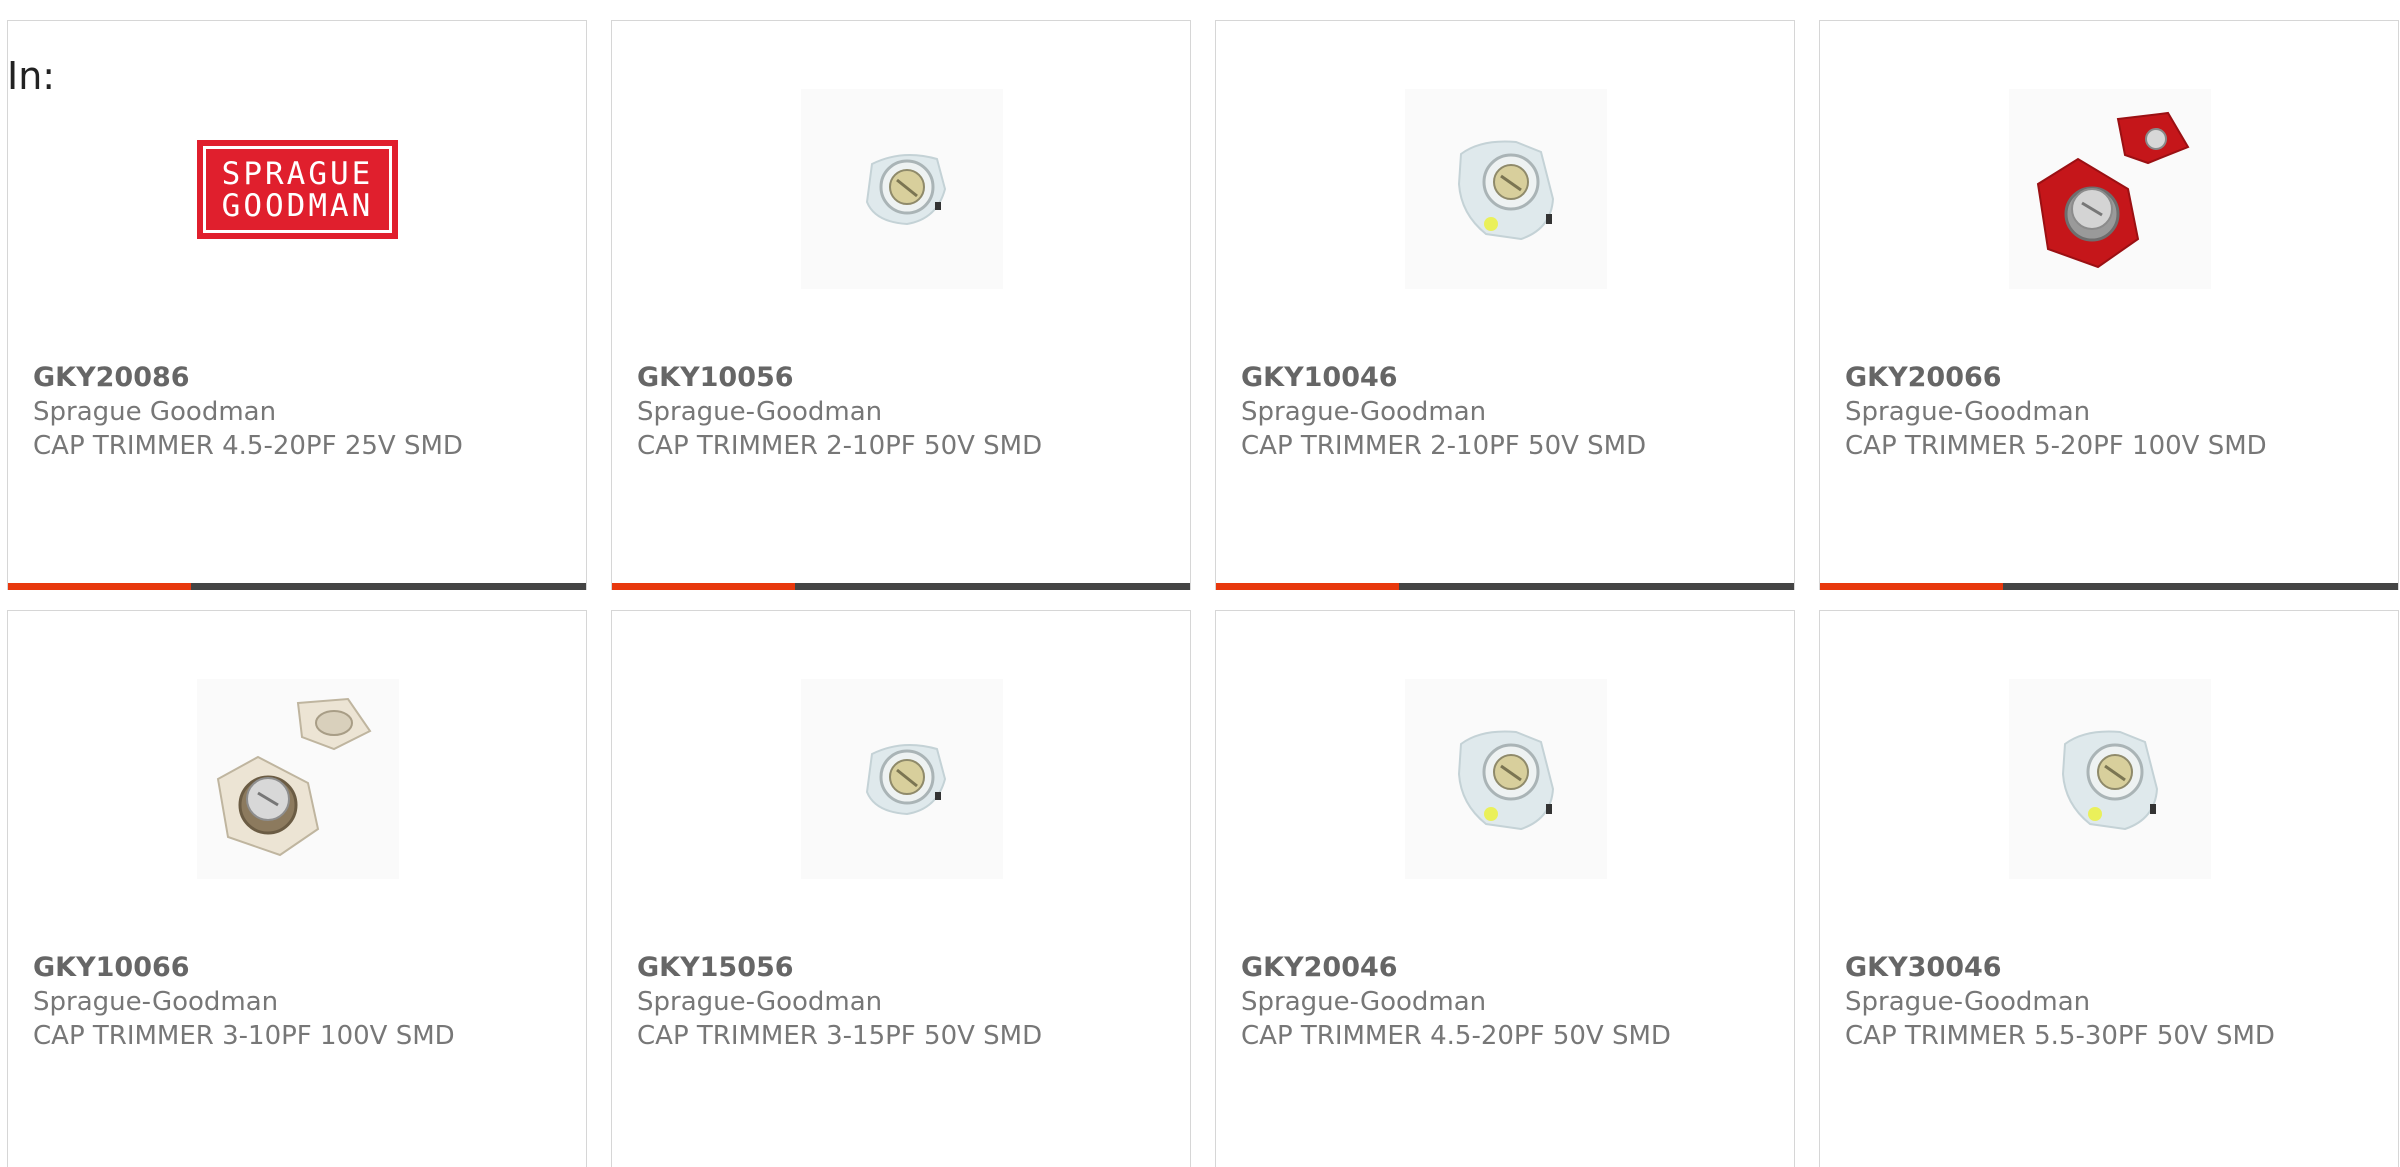 The height and width of the screenshot is (1167, 2400). Describe the element at coordinates (903, 968) in the screenshot. I see `part-number: GKY15056` at that location.